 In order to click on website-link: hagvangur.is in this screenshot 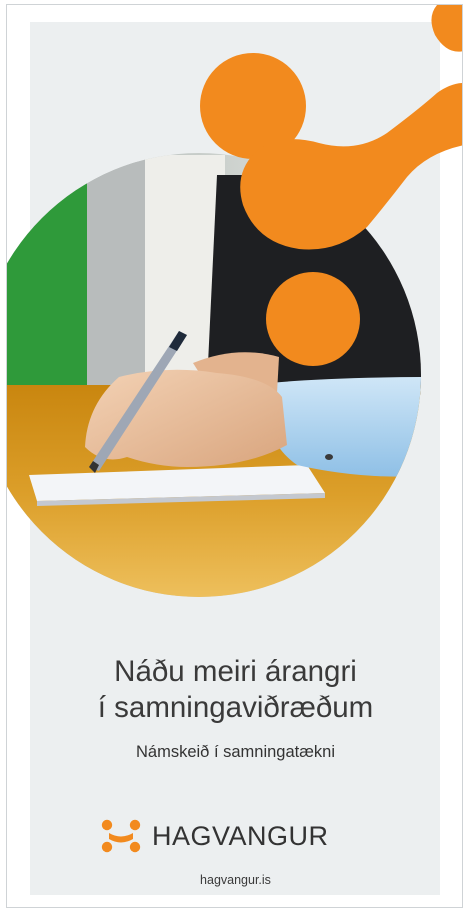, I will do `click(234, 880)`.